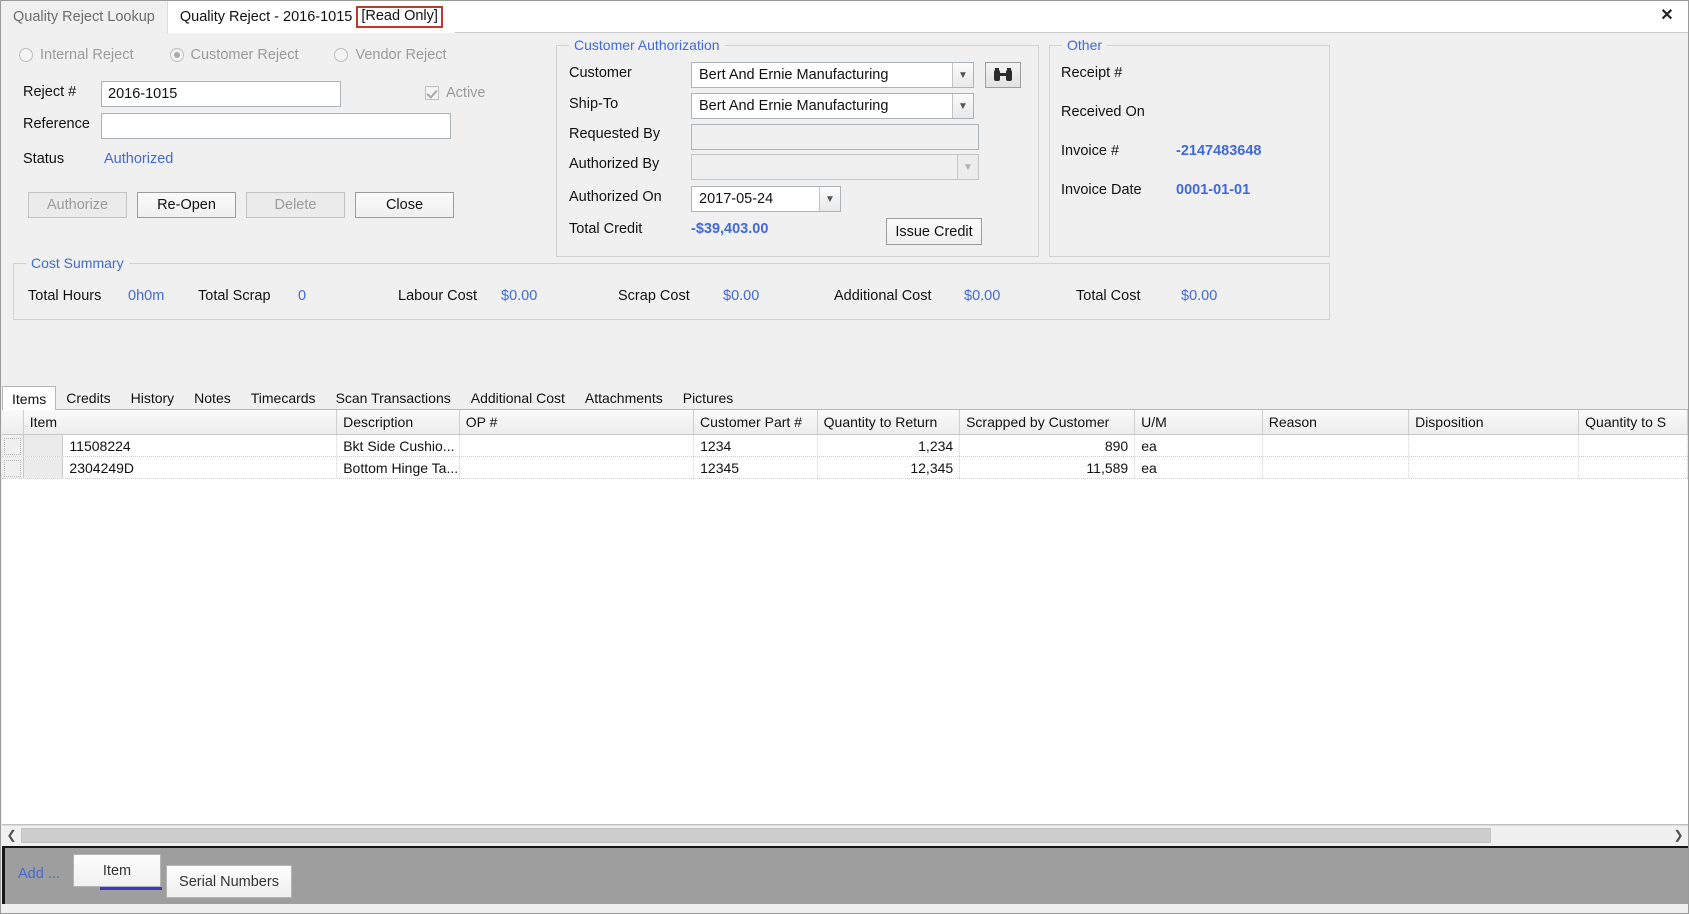 The height and width of the screenshot is (914, 1689). Describe the element at coordinates (517, 397) in the screenshot. I see `tab-additional-cost: Additional Cost` at that location.